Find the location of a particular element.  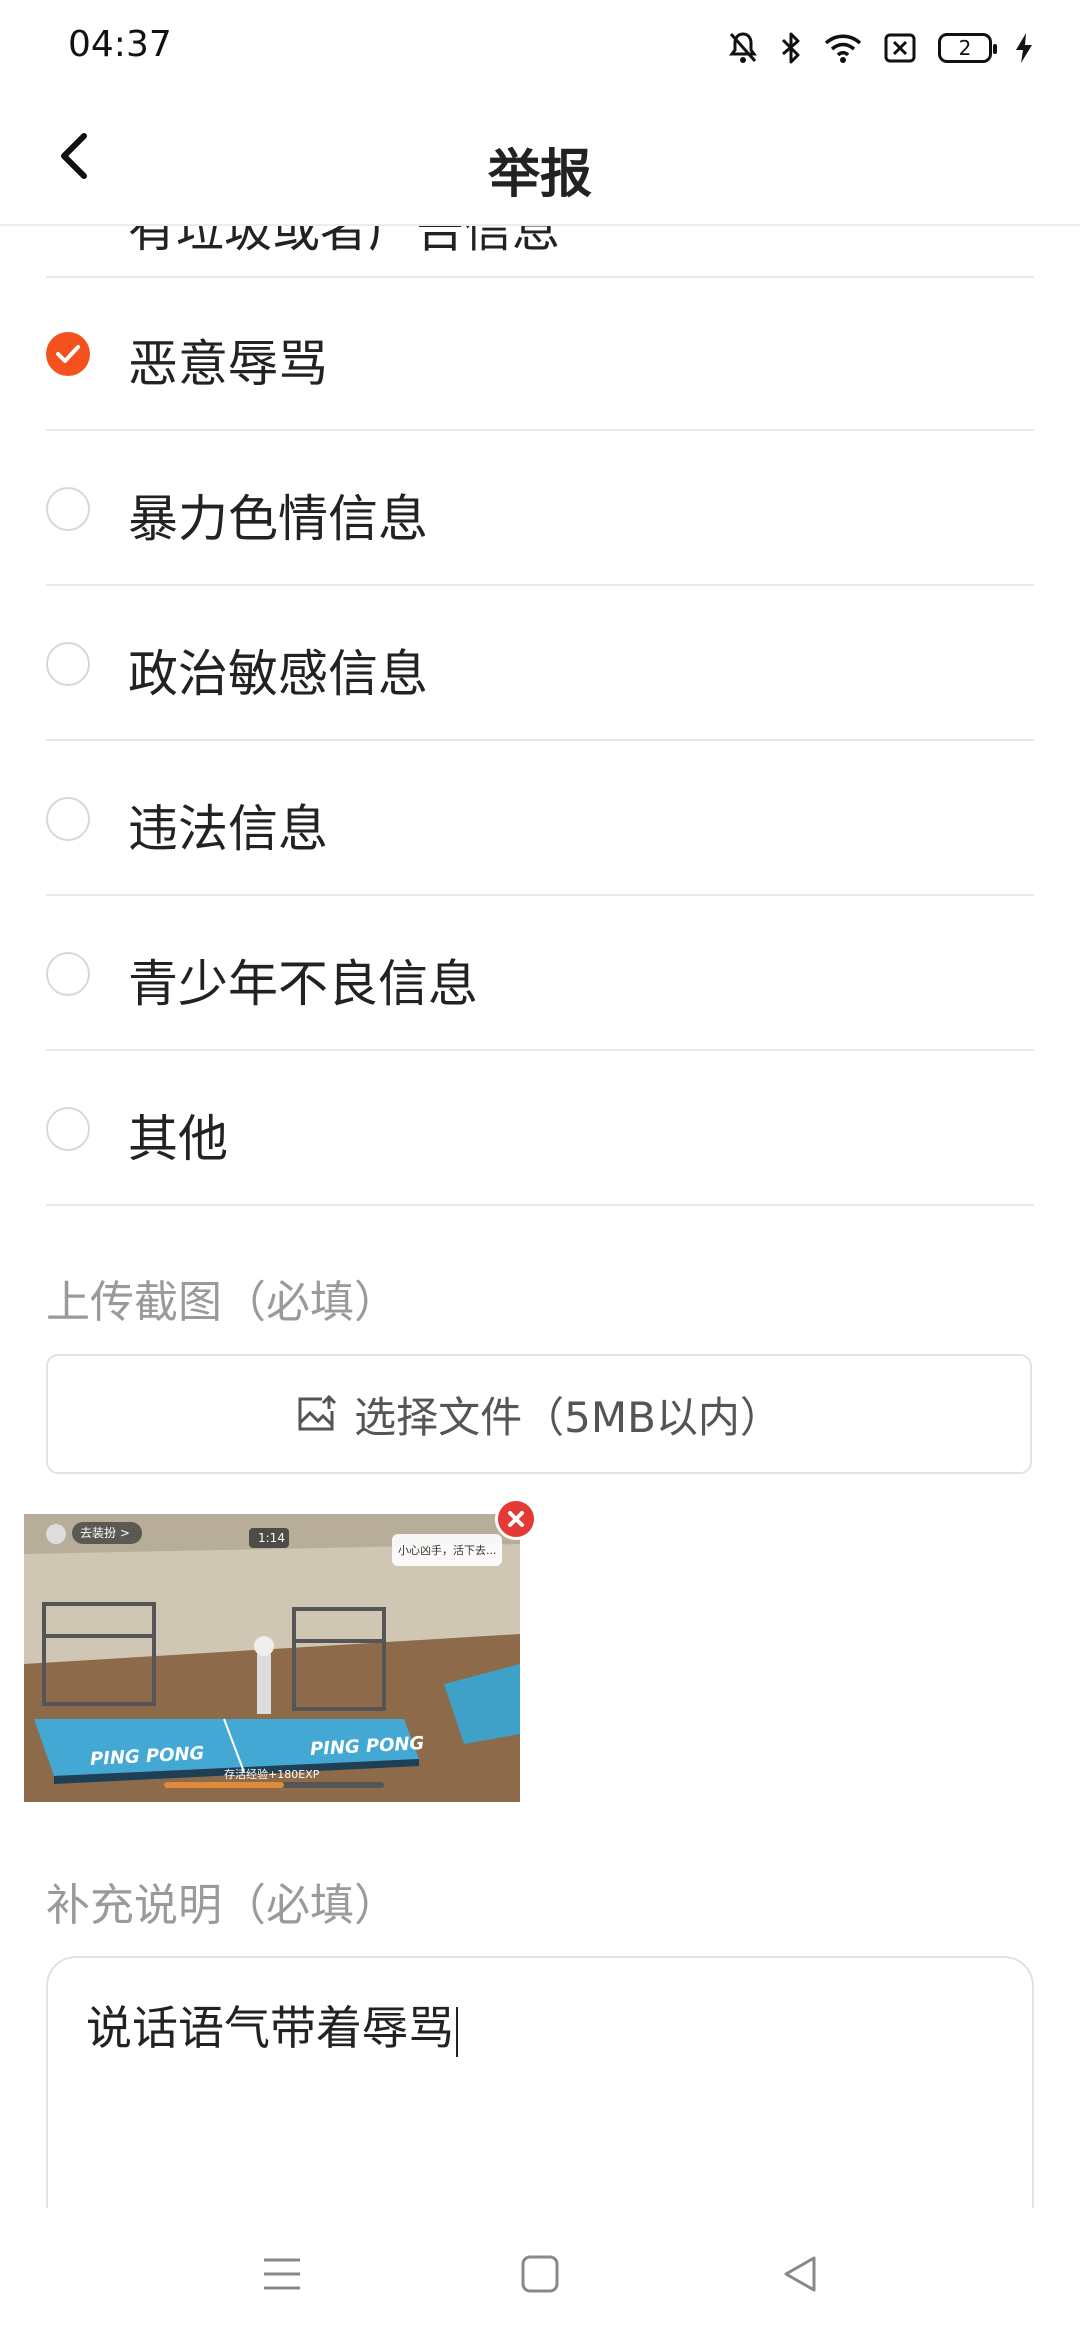

status-icons: 2 is located at coordinates (881, 48).